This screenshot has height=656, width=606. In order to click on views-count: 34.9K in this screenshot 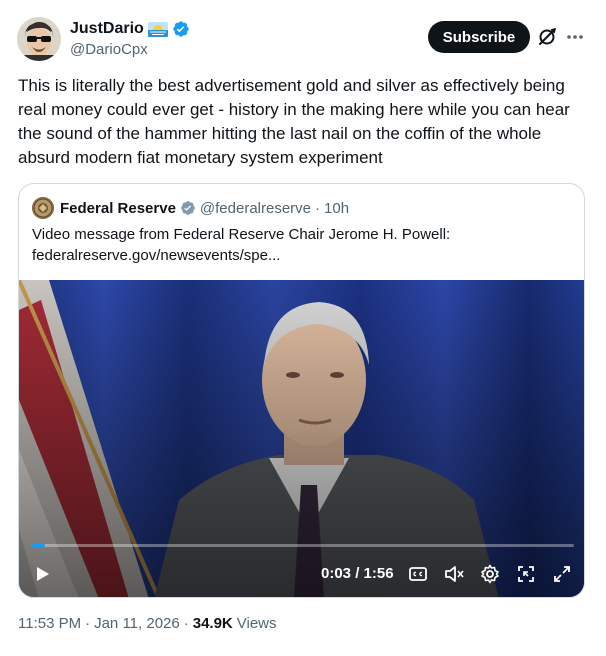, I will do `click(212, 623)`.